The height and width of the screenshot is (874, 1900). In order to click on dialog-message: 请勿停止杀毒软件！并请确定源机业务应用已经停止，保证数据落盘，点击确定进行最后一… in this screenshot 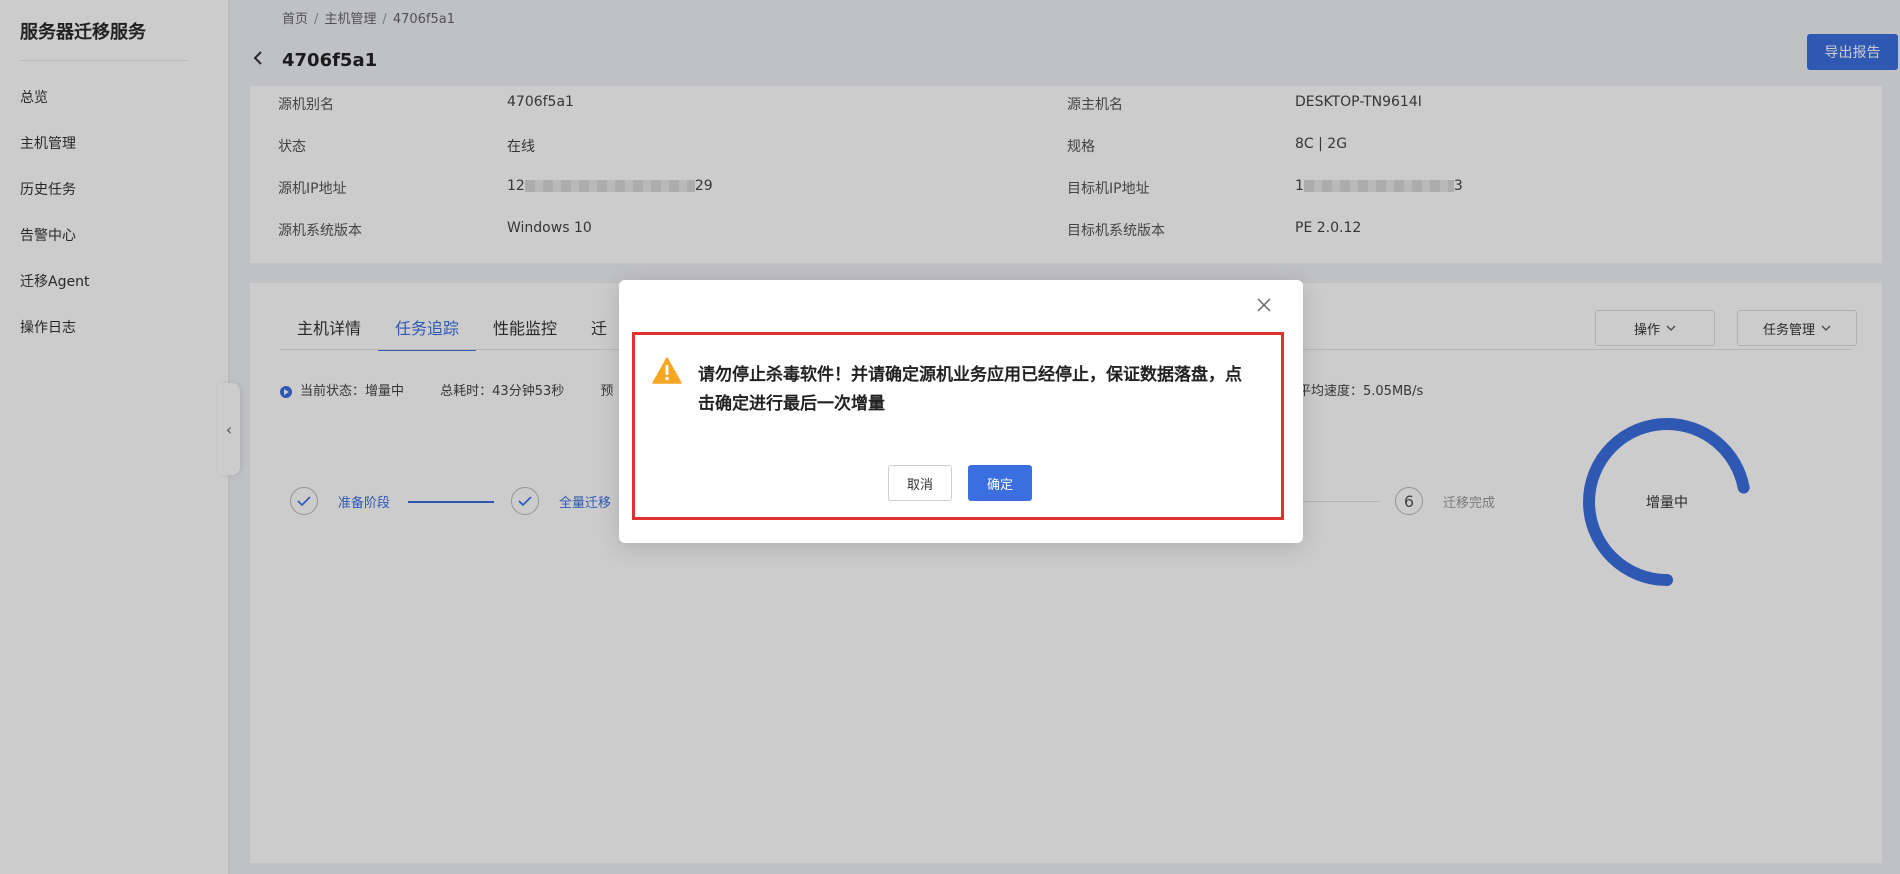, I will do `click(970, 389)`.